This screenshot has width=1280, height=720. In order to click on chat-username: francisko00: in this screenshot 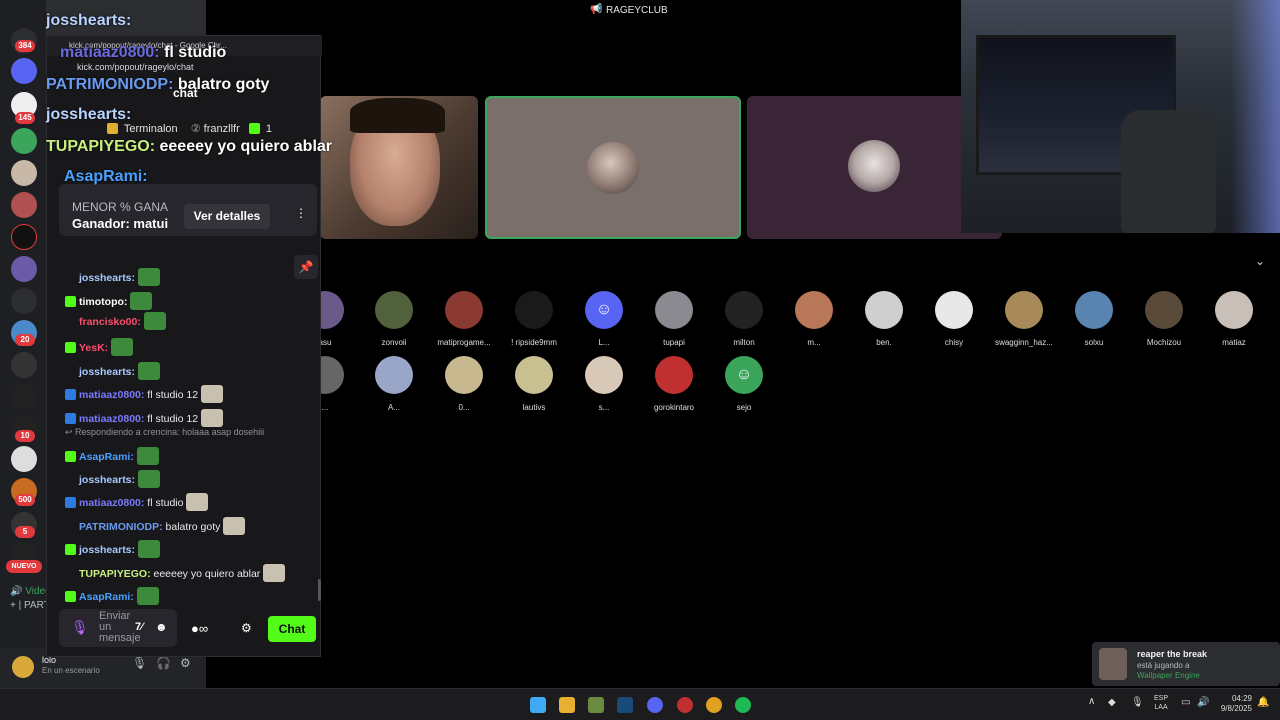, I will do `click(110, 322)`.